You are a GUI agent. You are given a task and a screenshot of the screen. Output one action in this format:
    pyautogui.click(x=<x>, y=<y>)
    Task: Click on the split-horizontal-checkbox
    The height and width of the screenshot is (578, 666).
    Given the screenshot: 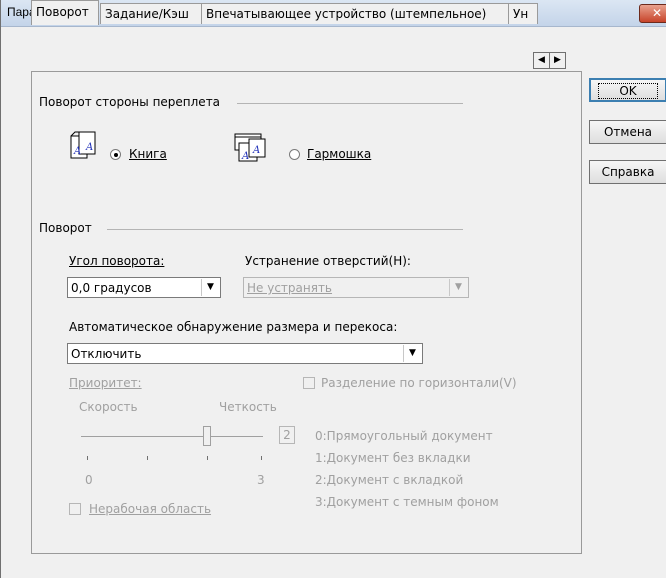 What is the action you would take?
    pyautogui.click(x=309, y=383)
    